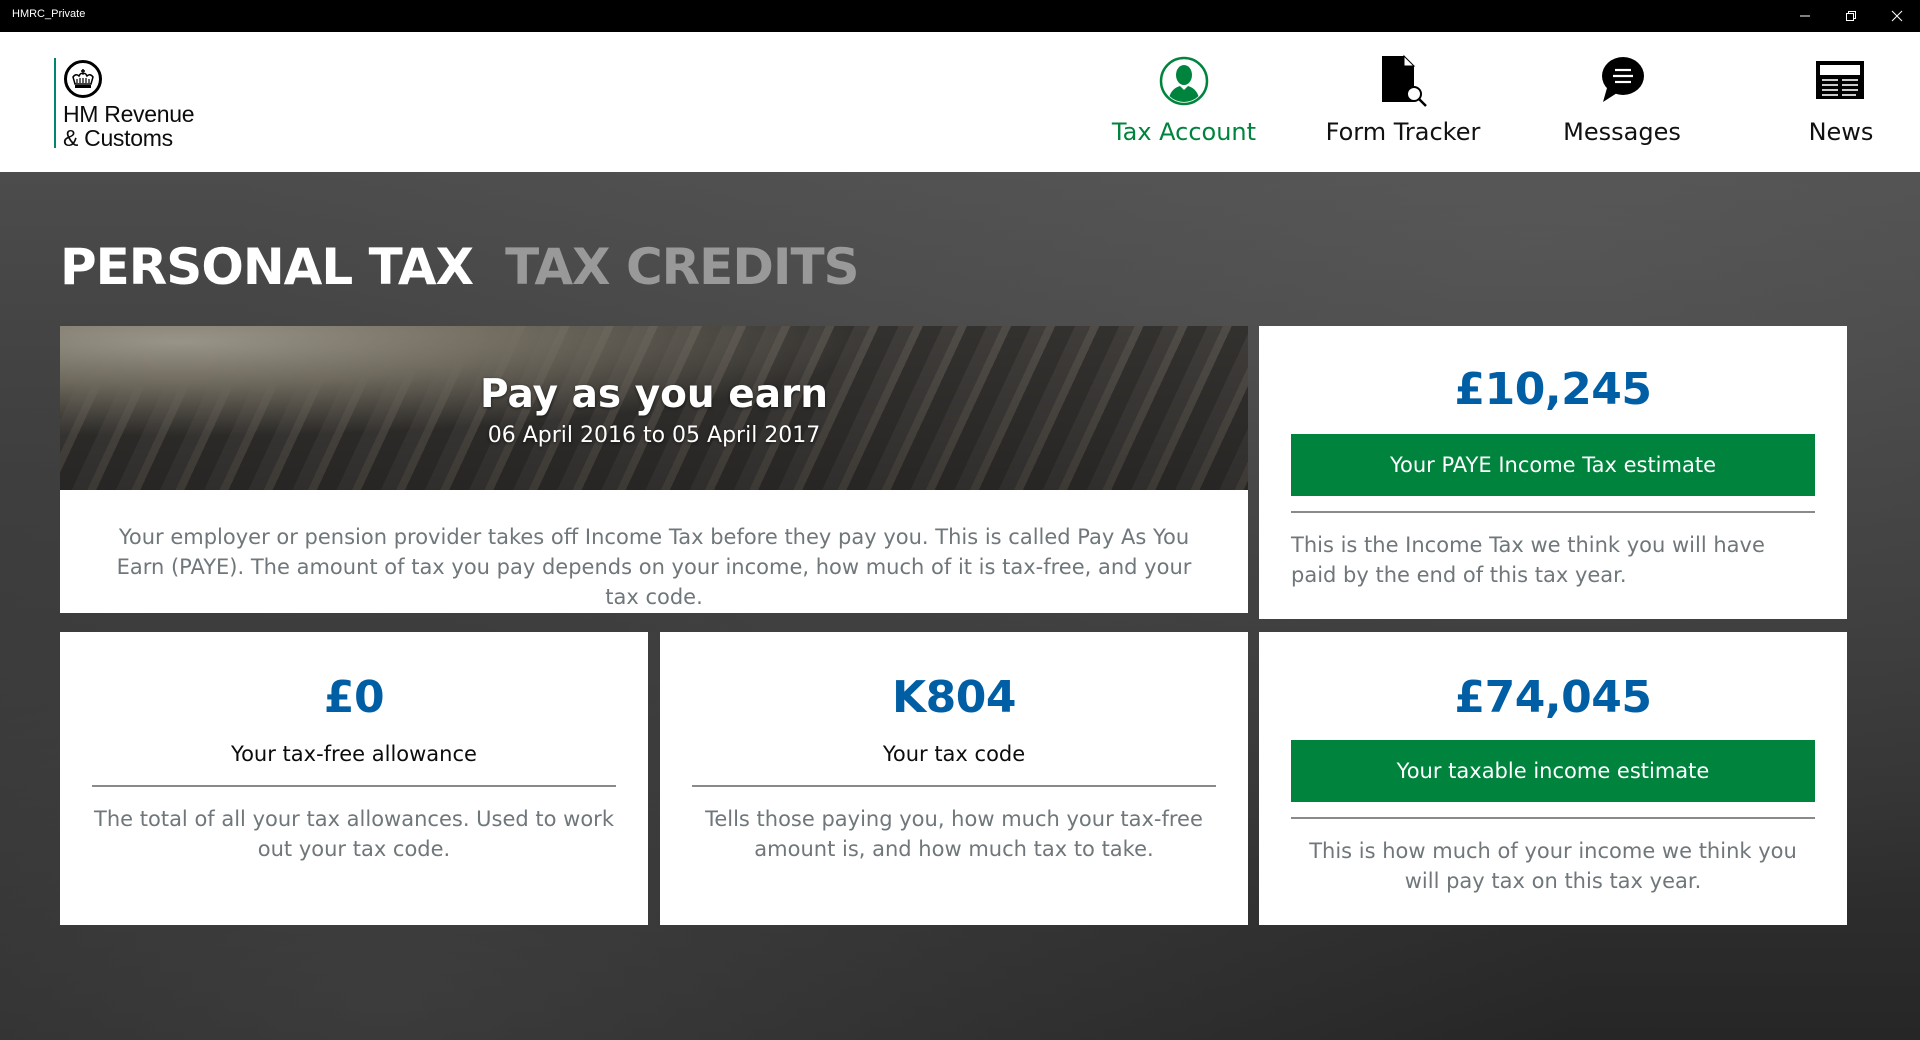  What do you see at coordinates (49, 14) in the screenshot?
I see `window-title: HMRC_Private` at bounding box center [49, 14].